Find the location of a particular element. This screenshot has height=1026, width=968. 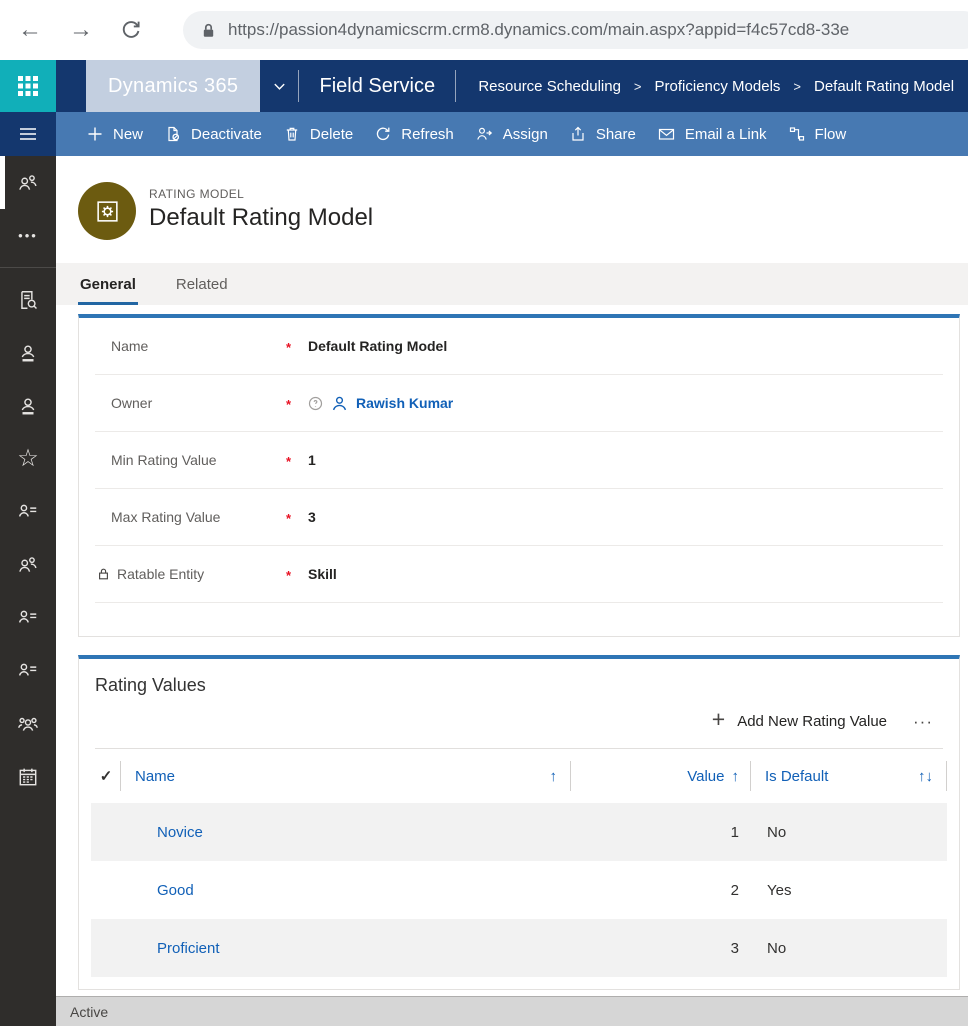

table-header-row: ✓ Name ↑ Value ↑ Is Default ↑↓ is located at coordinates (519, 776).